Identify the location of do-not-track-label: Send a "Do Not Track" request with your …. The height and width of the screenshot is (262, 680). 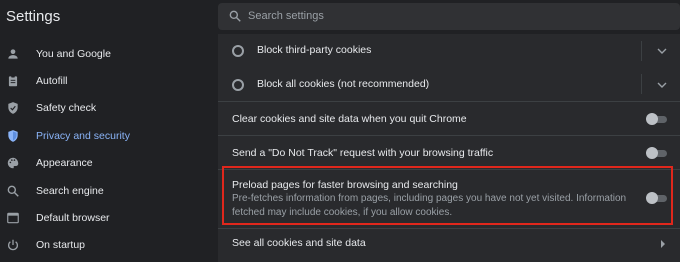
(363, 153).